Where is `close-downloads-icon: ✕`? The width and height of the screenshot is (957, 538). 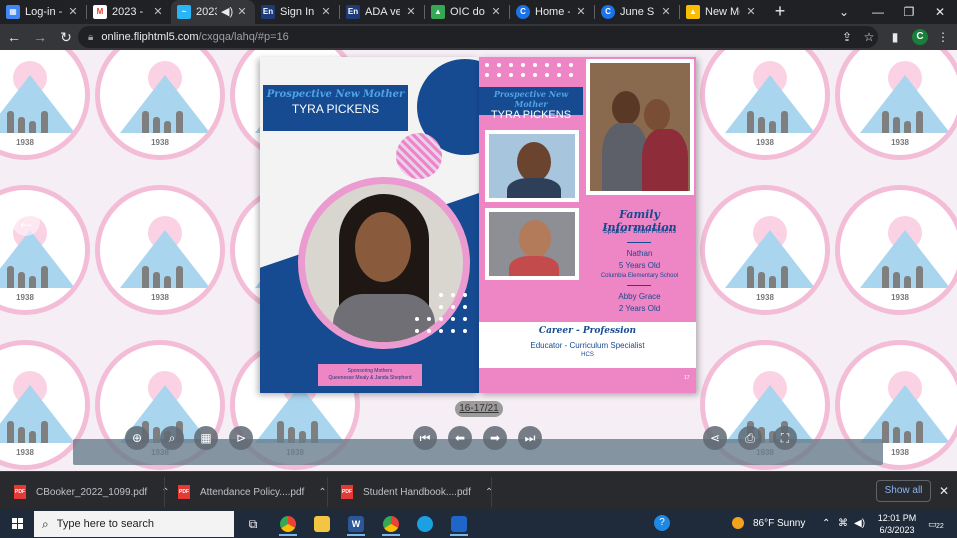 close-downloads-icon: ✕ is located at coordinates (944, 491).